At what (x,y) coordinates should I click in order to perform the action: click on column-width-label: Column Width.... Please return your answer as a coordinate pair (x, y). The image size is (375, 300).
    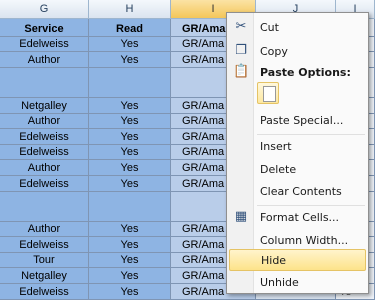
    Looking at the image, I should click on (304, 240).